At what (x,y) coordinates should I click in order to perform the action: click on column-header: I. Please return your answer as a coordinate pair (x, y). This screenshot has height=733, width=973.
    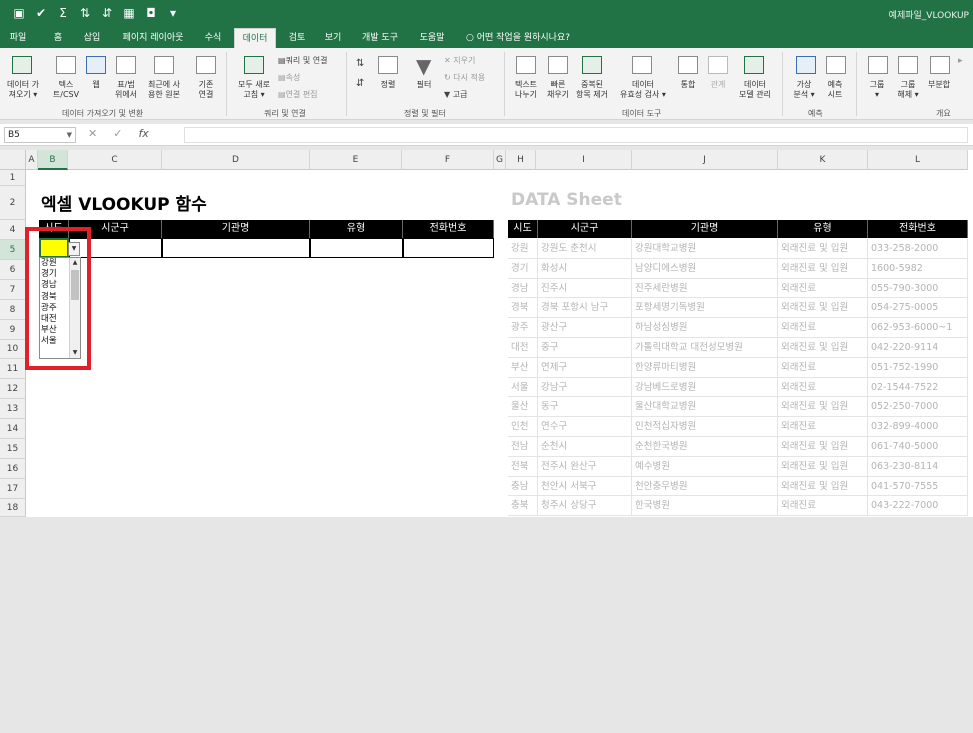
    Looking at the image, I should click on (584, 160).